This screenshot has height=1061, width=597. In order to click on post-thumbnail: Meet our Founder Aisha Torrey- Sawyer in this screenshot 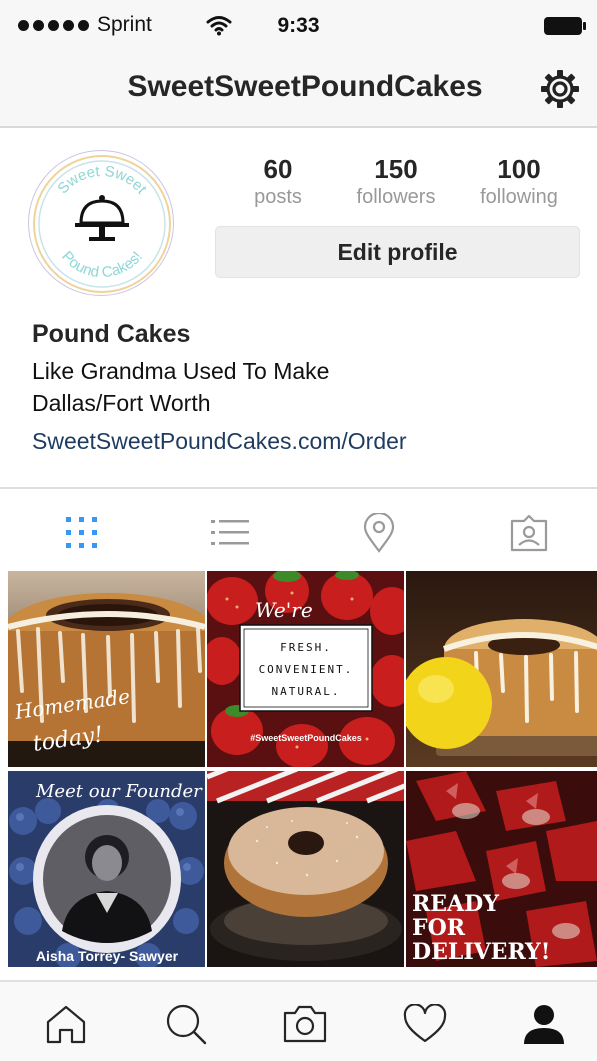, I will do `click(106, 869)`.